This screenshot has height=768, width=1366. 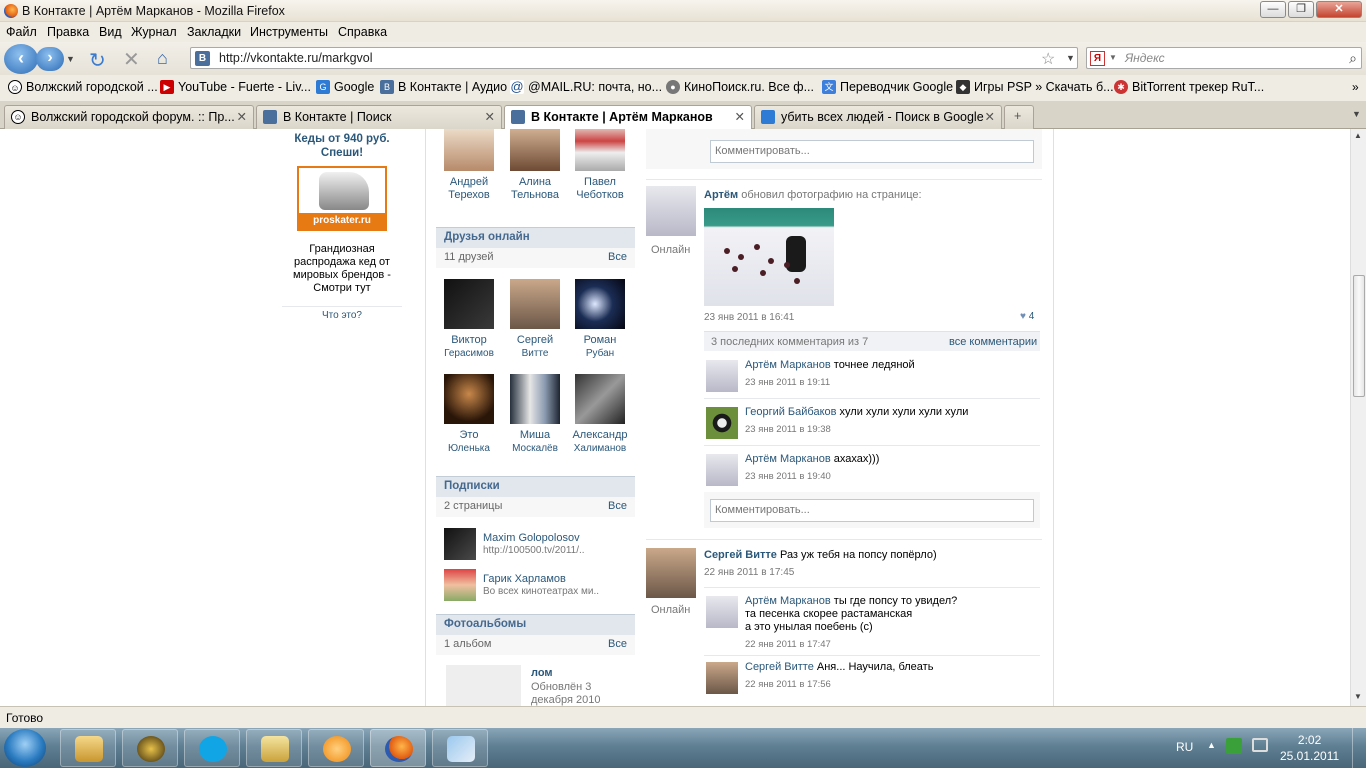 I want to click on friend-alexandr: Александр Халиманов, so click(x=600, y=414).